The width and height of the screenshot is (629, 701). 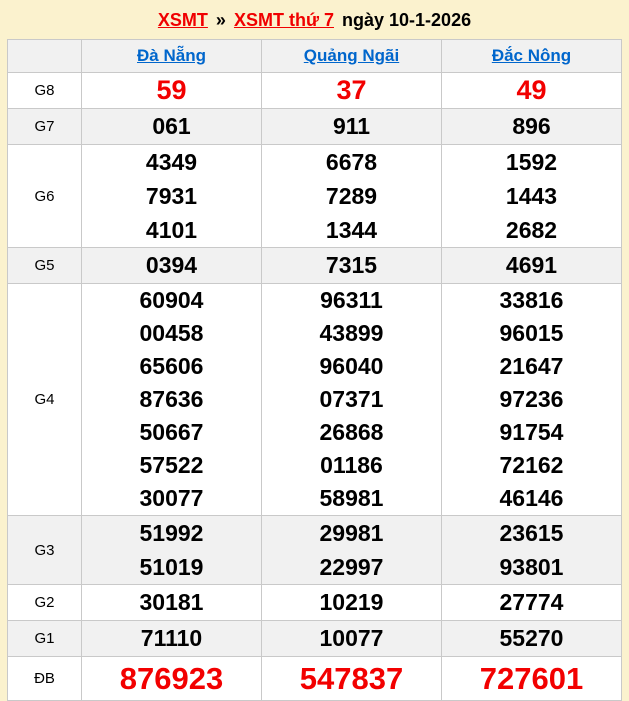 What do you see at coordinates (171, 300) in the screenshot?
I see `result-number: 60904` at bounding box center [171, 300].